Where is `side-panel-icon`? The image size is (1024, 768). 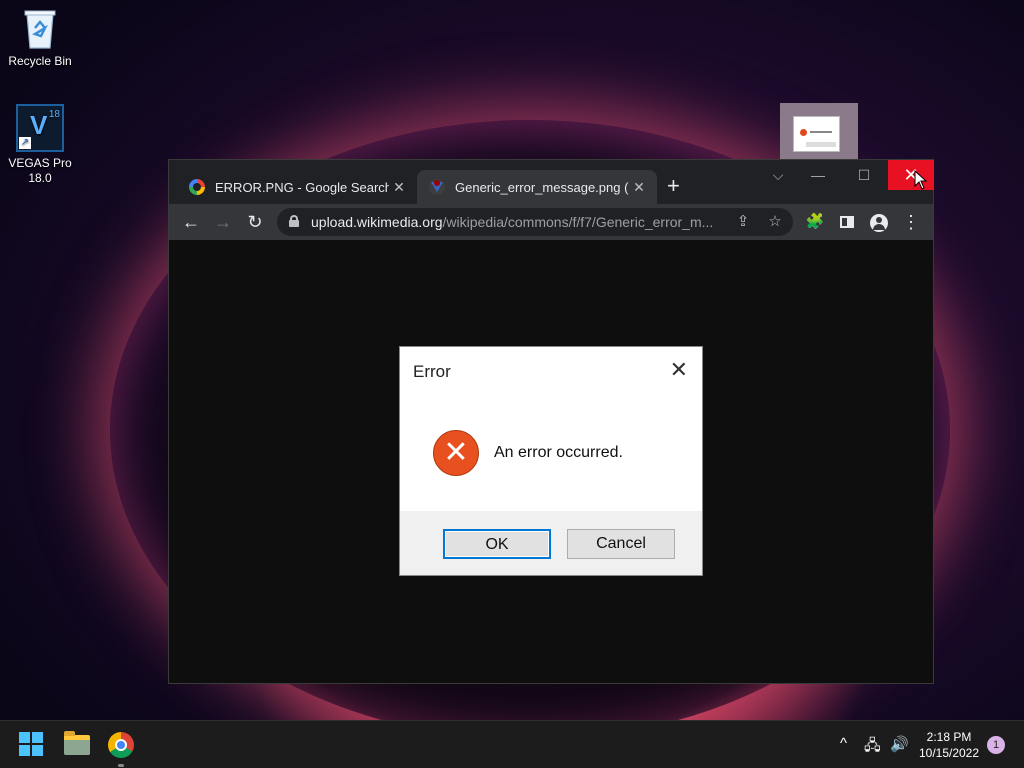
side-panel-icon is located at coordinates (847, 222).